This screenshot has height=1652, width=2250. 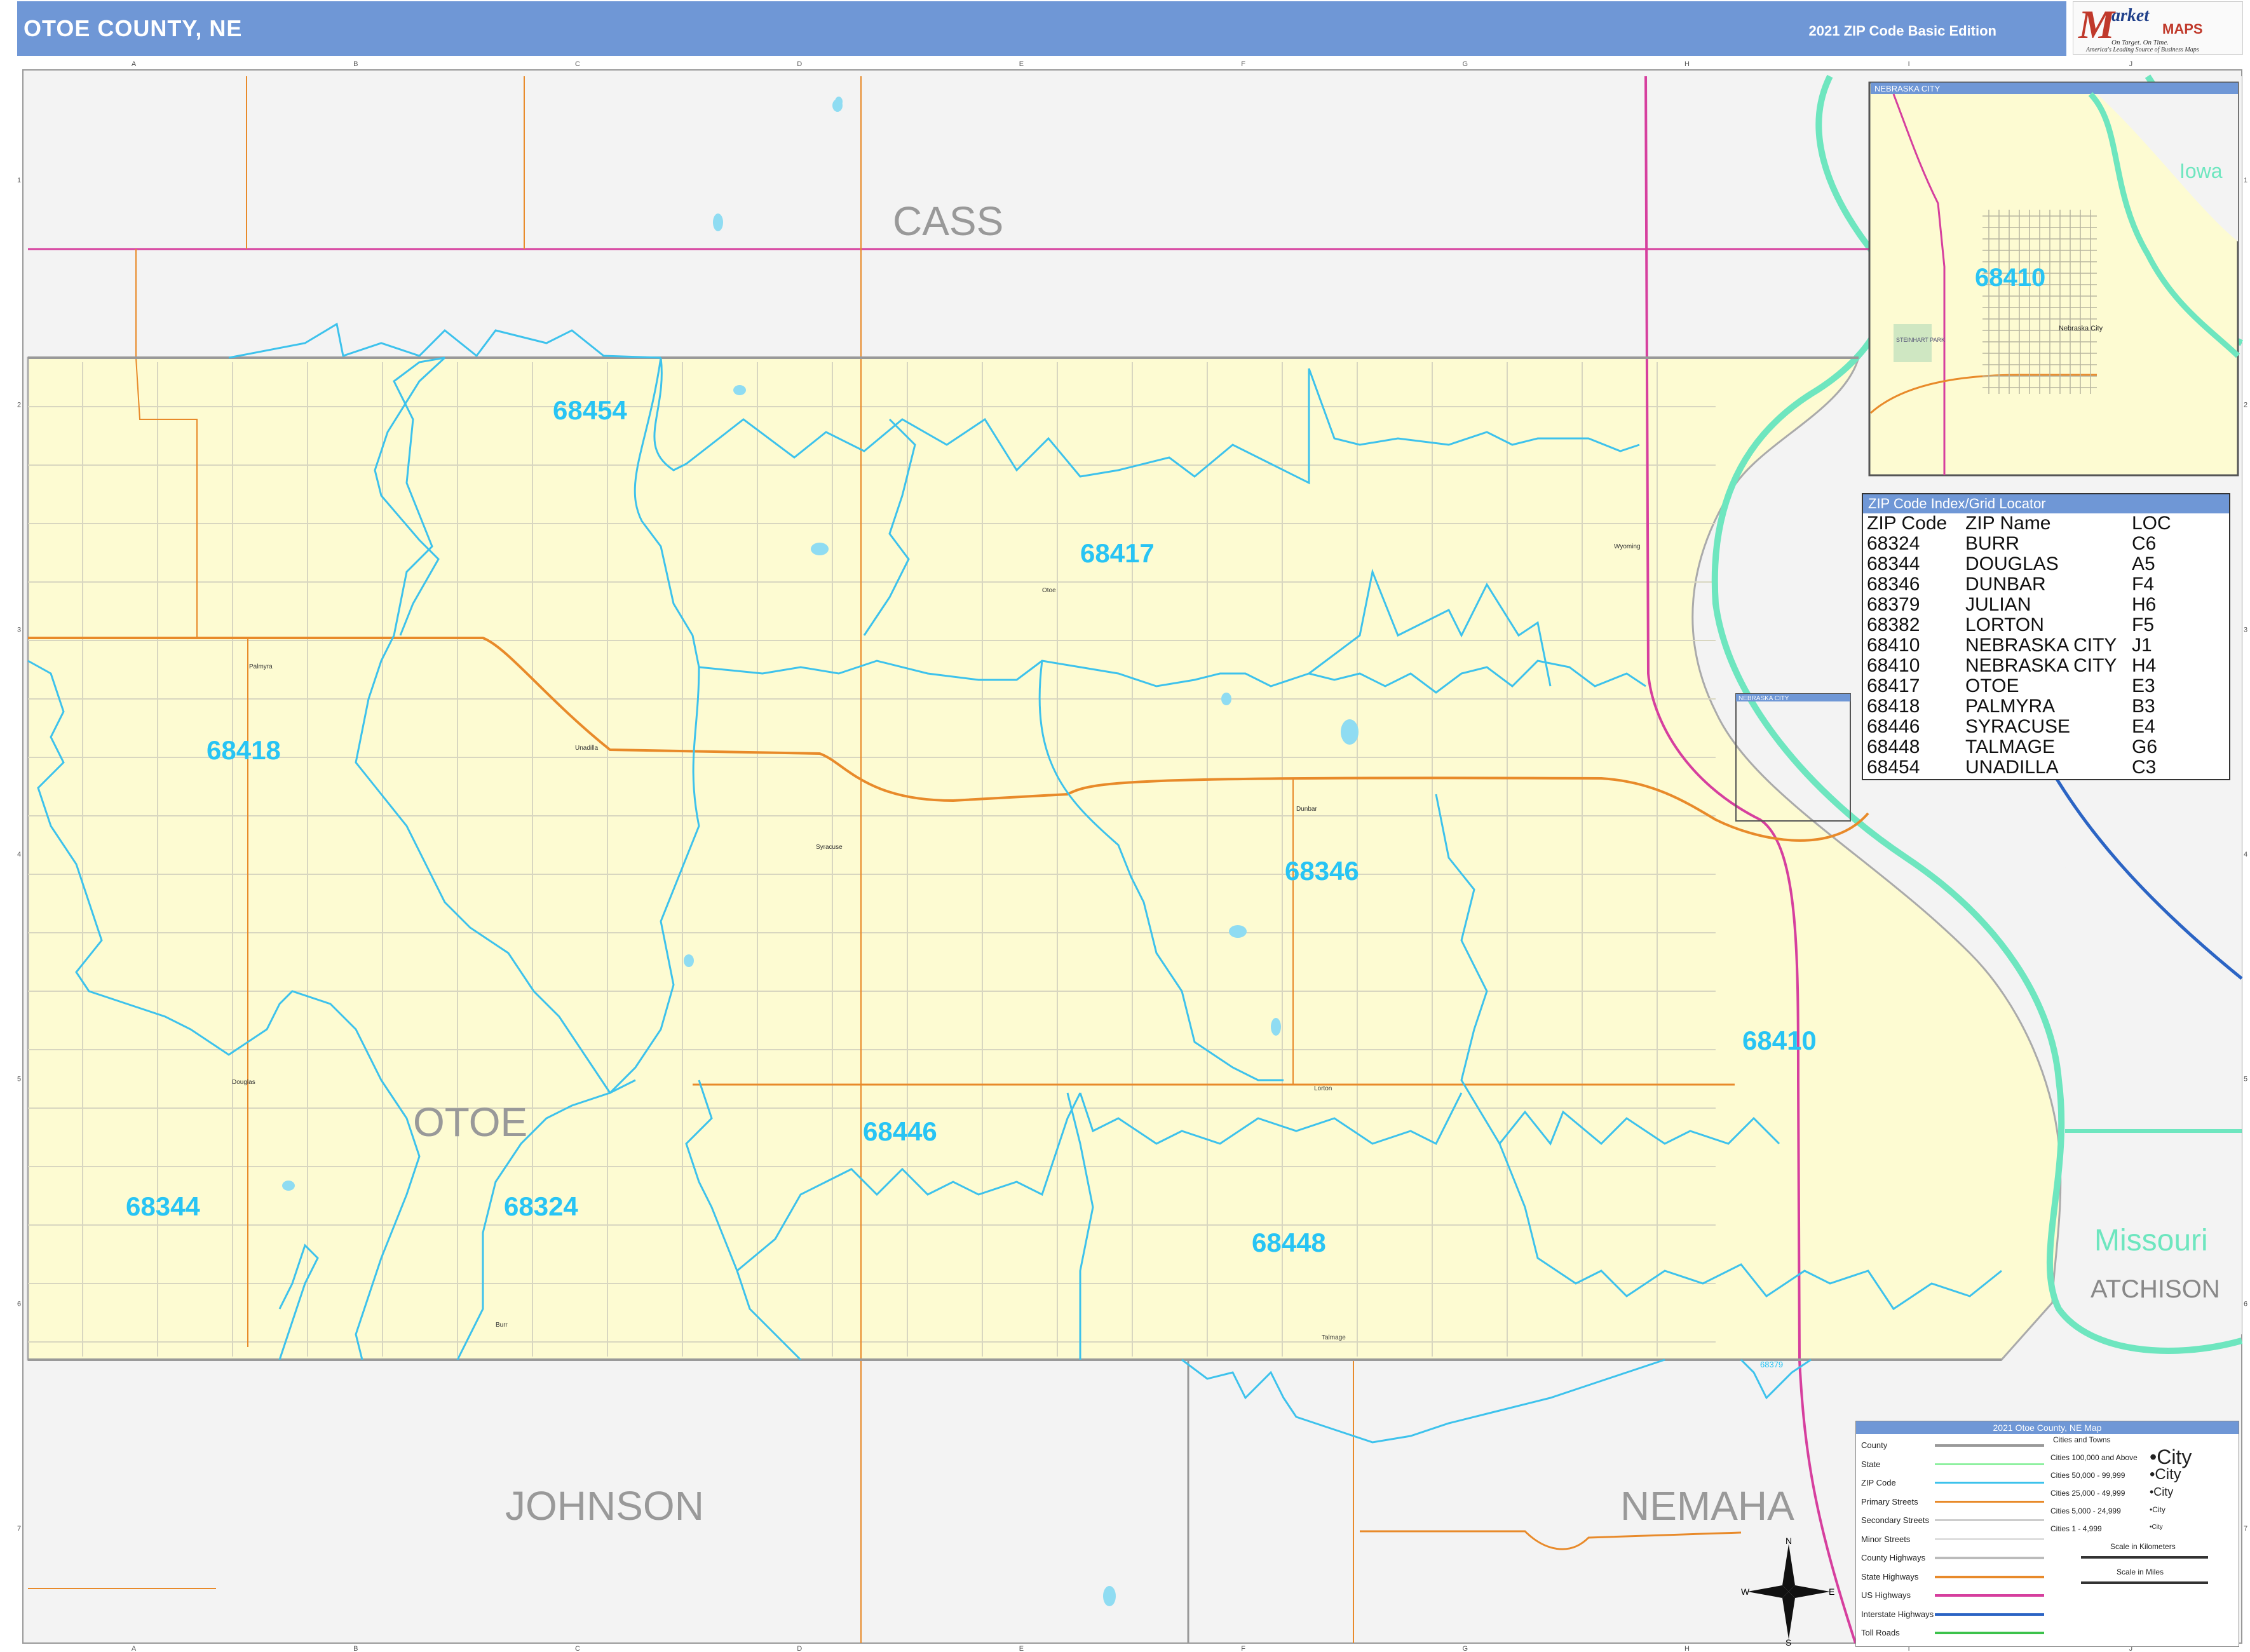 What do you see at coordinates (2046, 625) in the screenshot?
I see `zip-index-row: 68382 LORTON F5` at bounding box center [2046, 625].